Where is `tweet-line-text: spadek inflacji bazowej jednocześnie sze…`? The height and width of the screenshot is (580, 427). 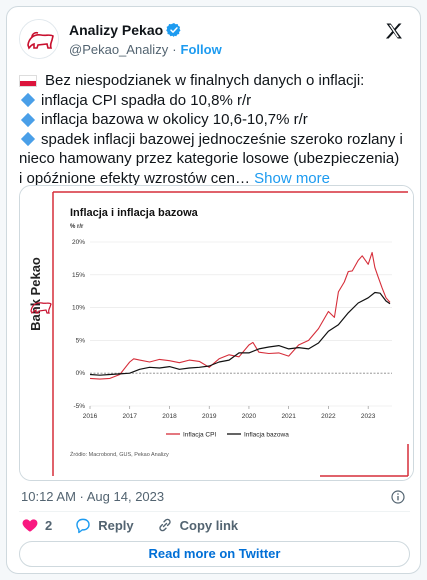
tweet-line-text: spadek inflacji bazowej jednocześnie sze… is located at coordinates (222, 139).